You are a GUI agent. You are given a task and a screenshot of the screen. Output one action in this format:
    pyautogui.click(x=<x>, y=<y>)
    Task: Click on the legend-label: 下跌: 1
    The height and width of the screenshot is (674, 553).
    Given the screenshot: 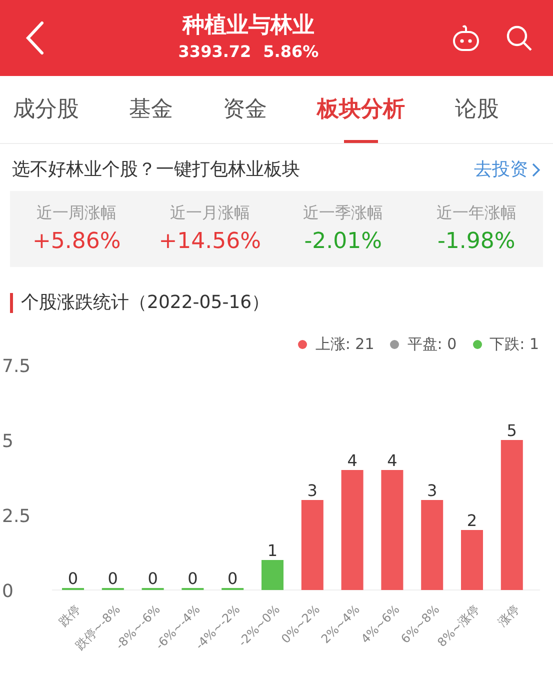 What is the action you would take?
    pyautogui.click(x=514, y=344)
    